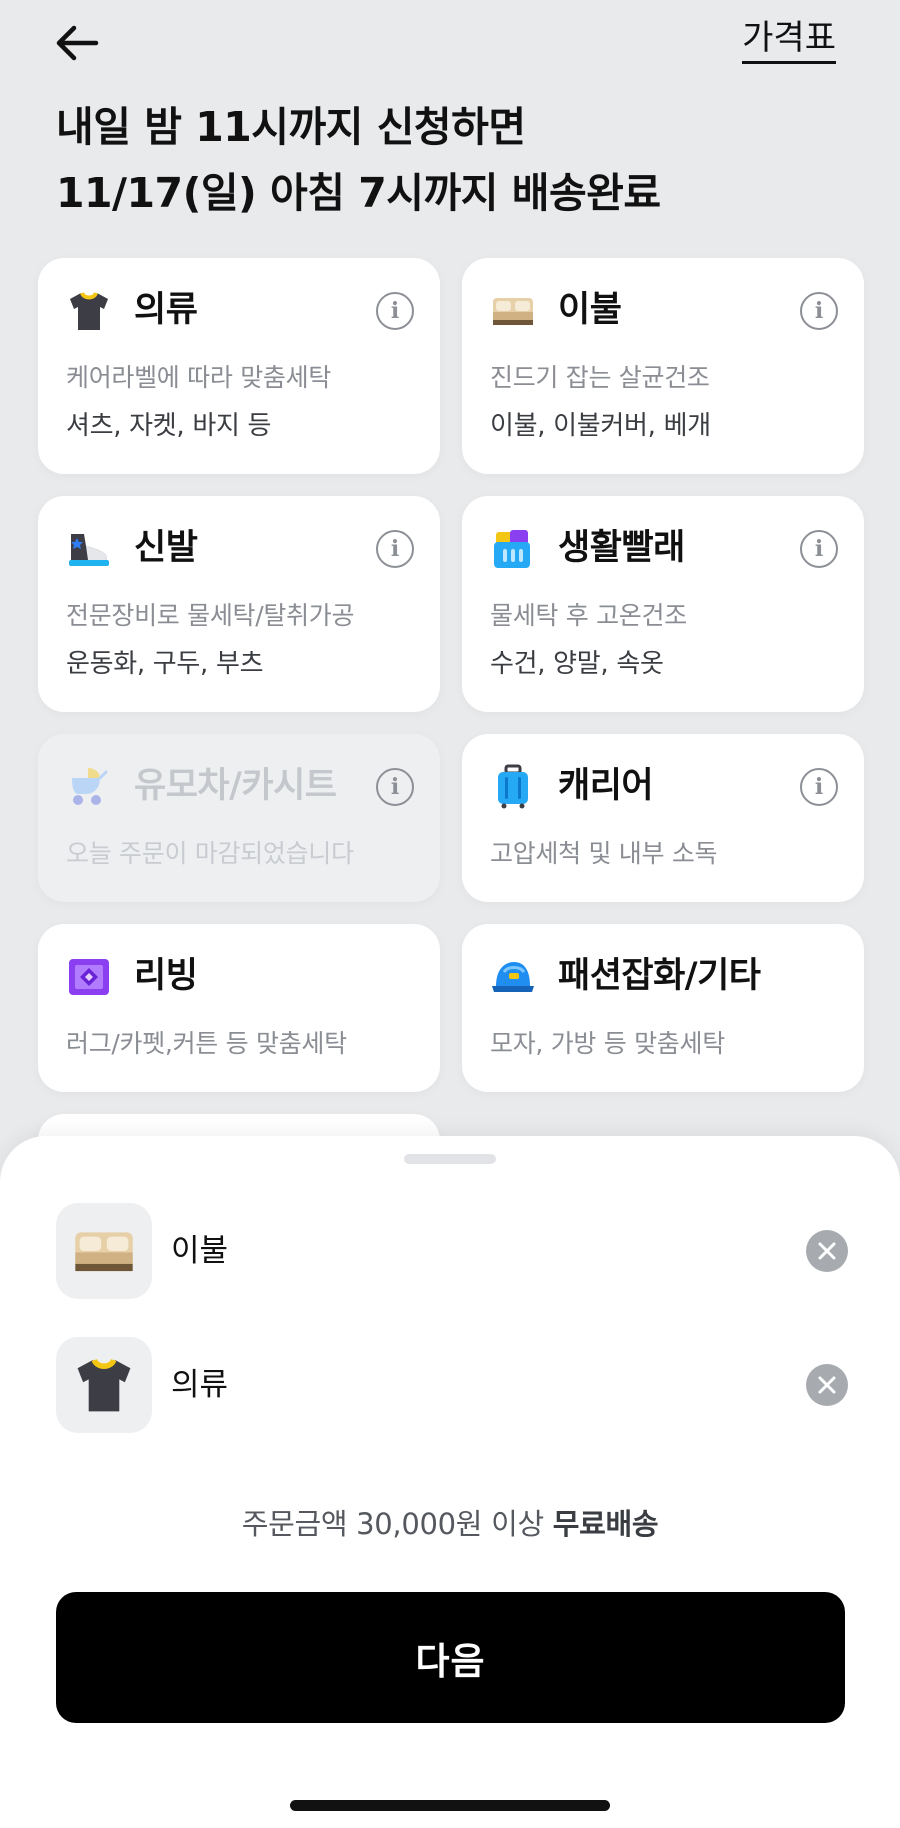 Image resolution: width=900 pixels, height=1828 pixels. Describe the element at coordinates (210, 853) in the screenshot. I see `category-status-closed: 오늘 주문이 마감되었습니다` at that location.